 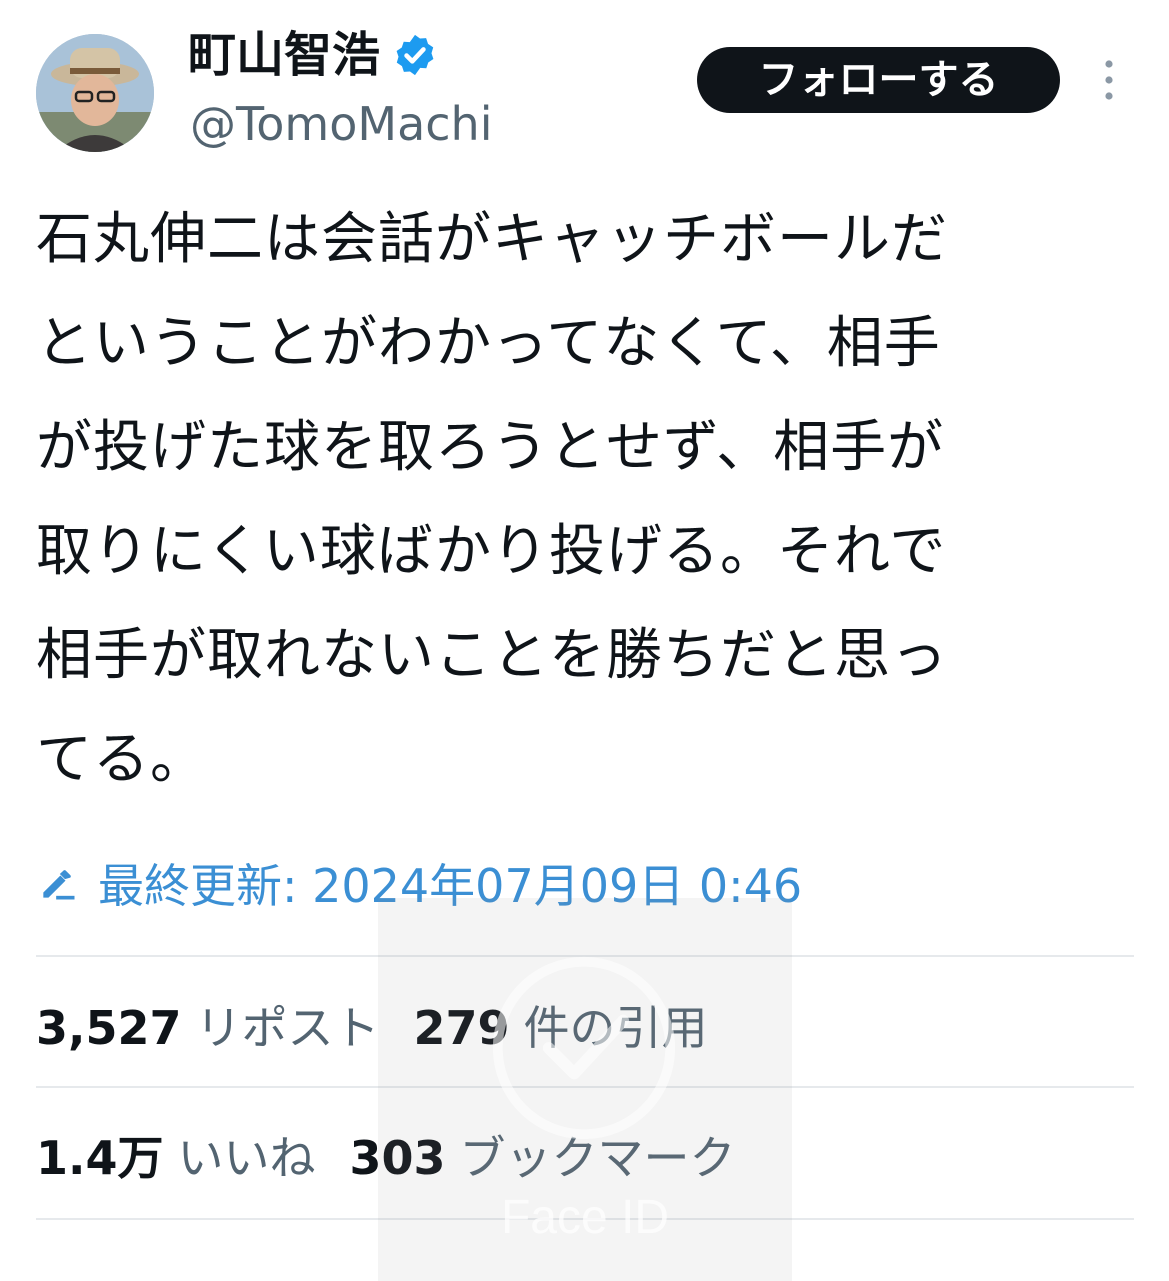 I want to click on display-name: 町山智浩, so click(x=313, y=55).